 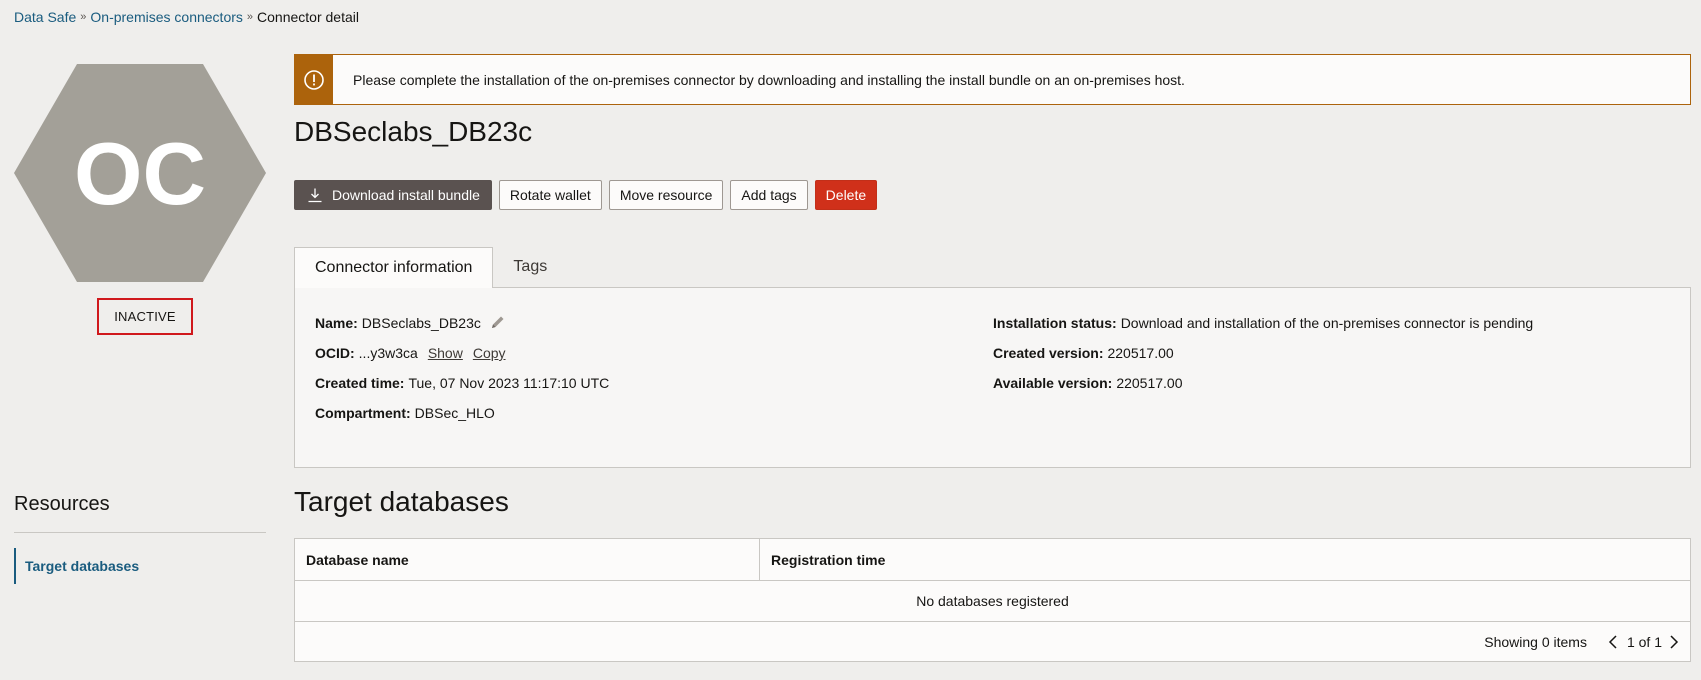 I want to click on breadcrumb-data-safe-link: Data Safe, so click(x=45, y=17).